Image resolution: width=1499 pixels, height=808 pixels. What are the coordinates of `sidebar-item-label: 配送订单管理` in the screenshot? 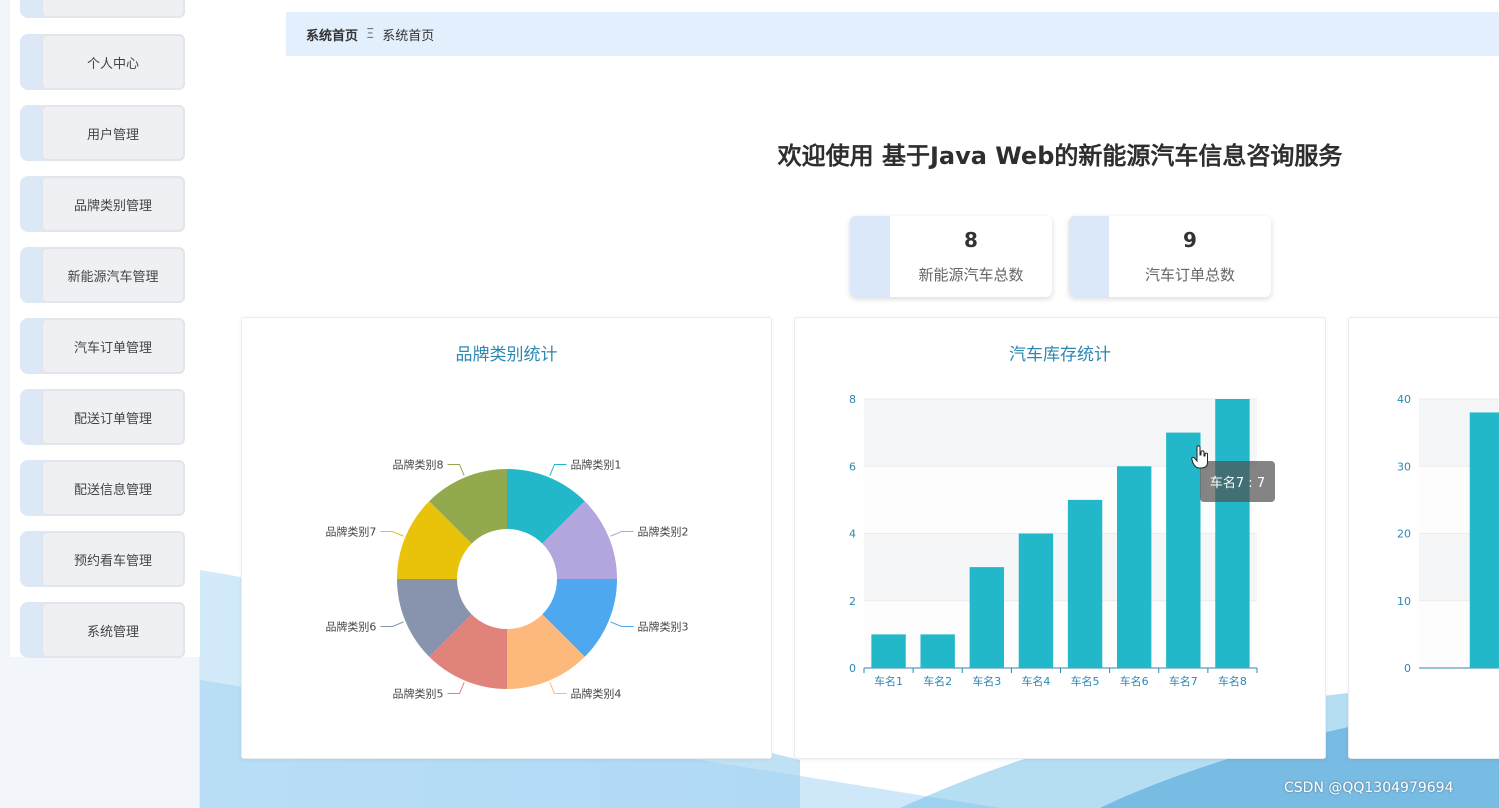 It's located at (113, 417).